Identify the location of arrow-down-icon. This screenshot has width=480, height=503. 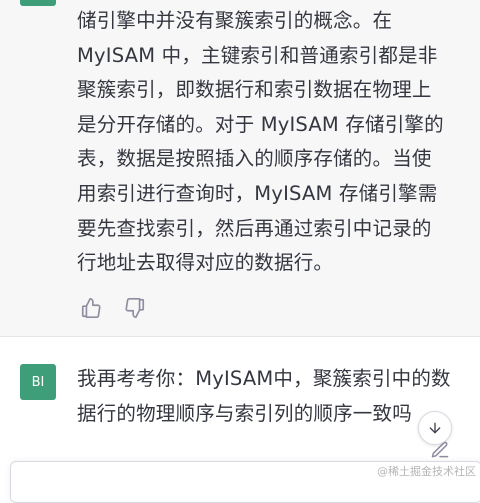
(435, 428).